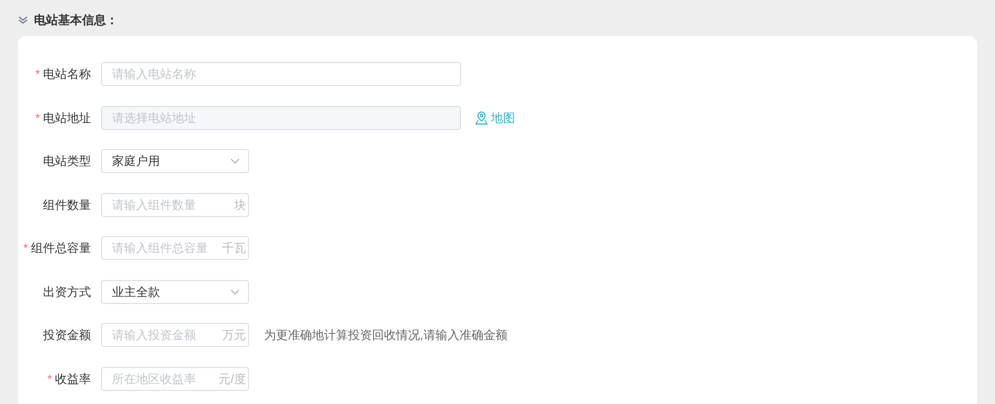 This screenshot has width=995, height=404. What do you see at coordinates (67, 335) in the screenshot?
I see `field-label: 投资金额` at bounding box center [67, 335].